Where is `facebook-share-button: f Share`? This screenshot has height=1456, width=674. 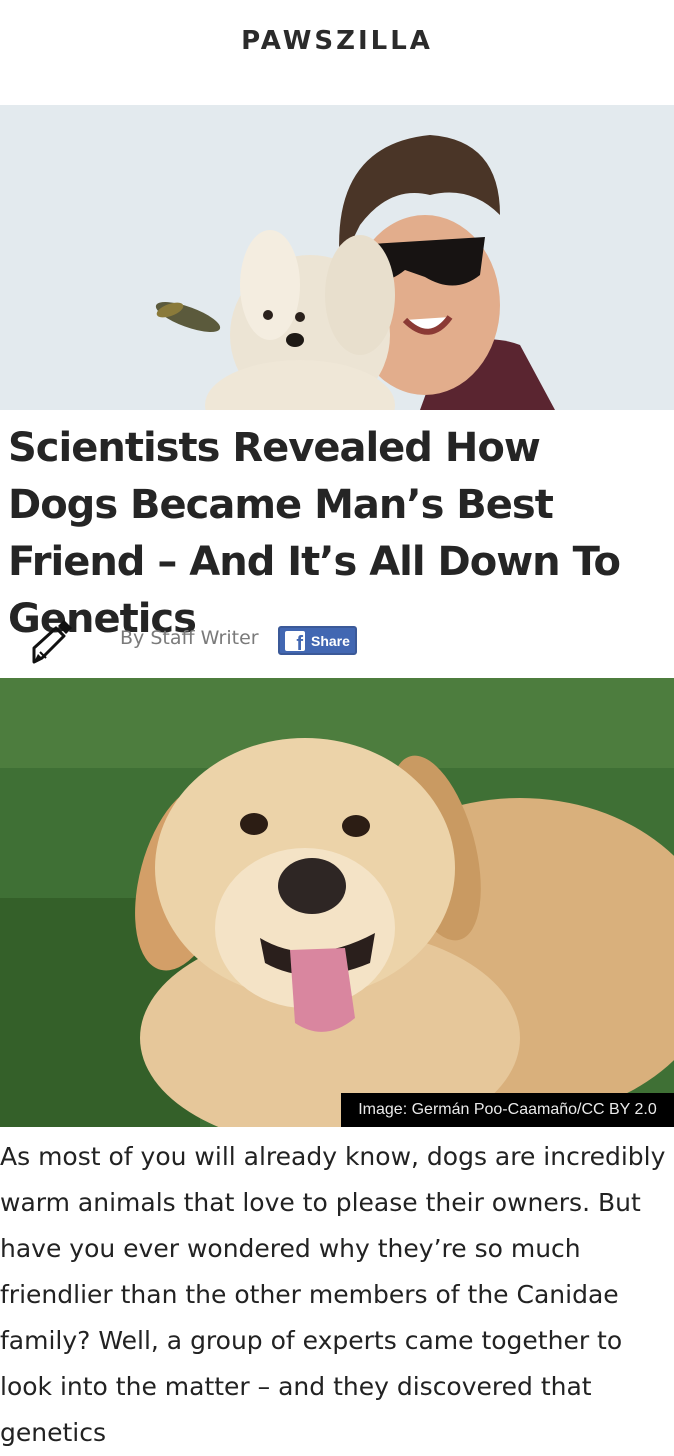
facebook-share-button: f Share is located at coordinates (317, 640).